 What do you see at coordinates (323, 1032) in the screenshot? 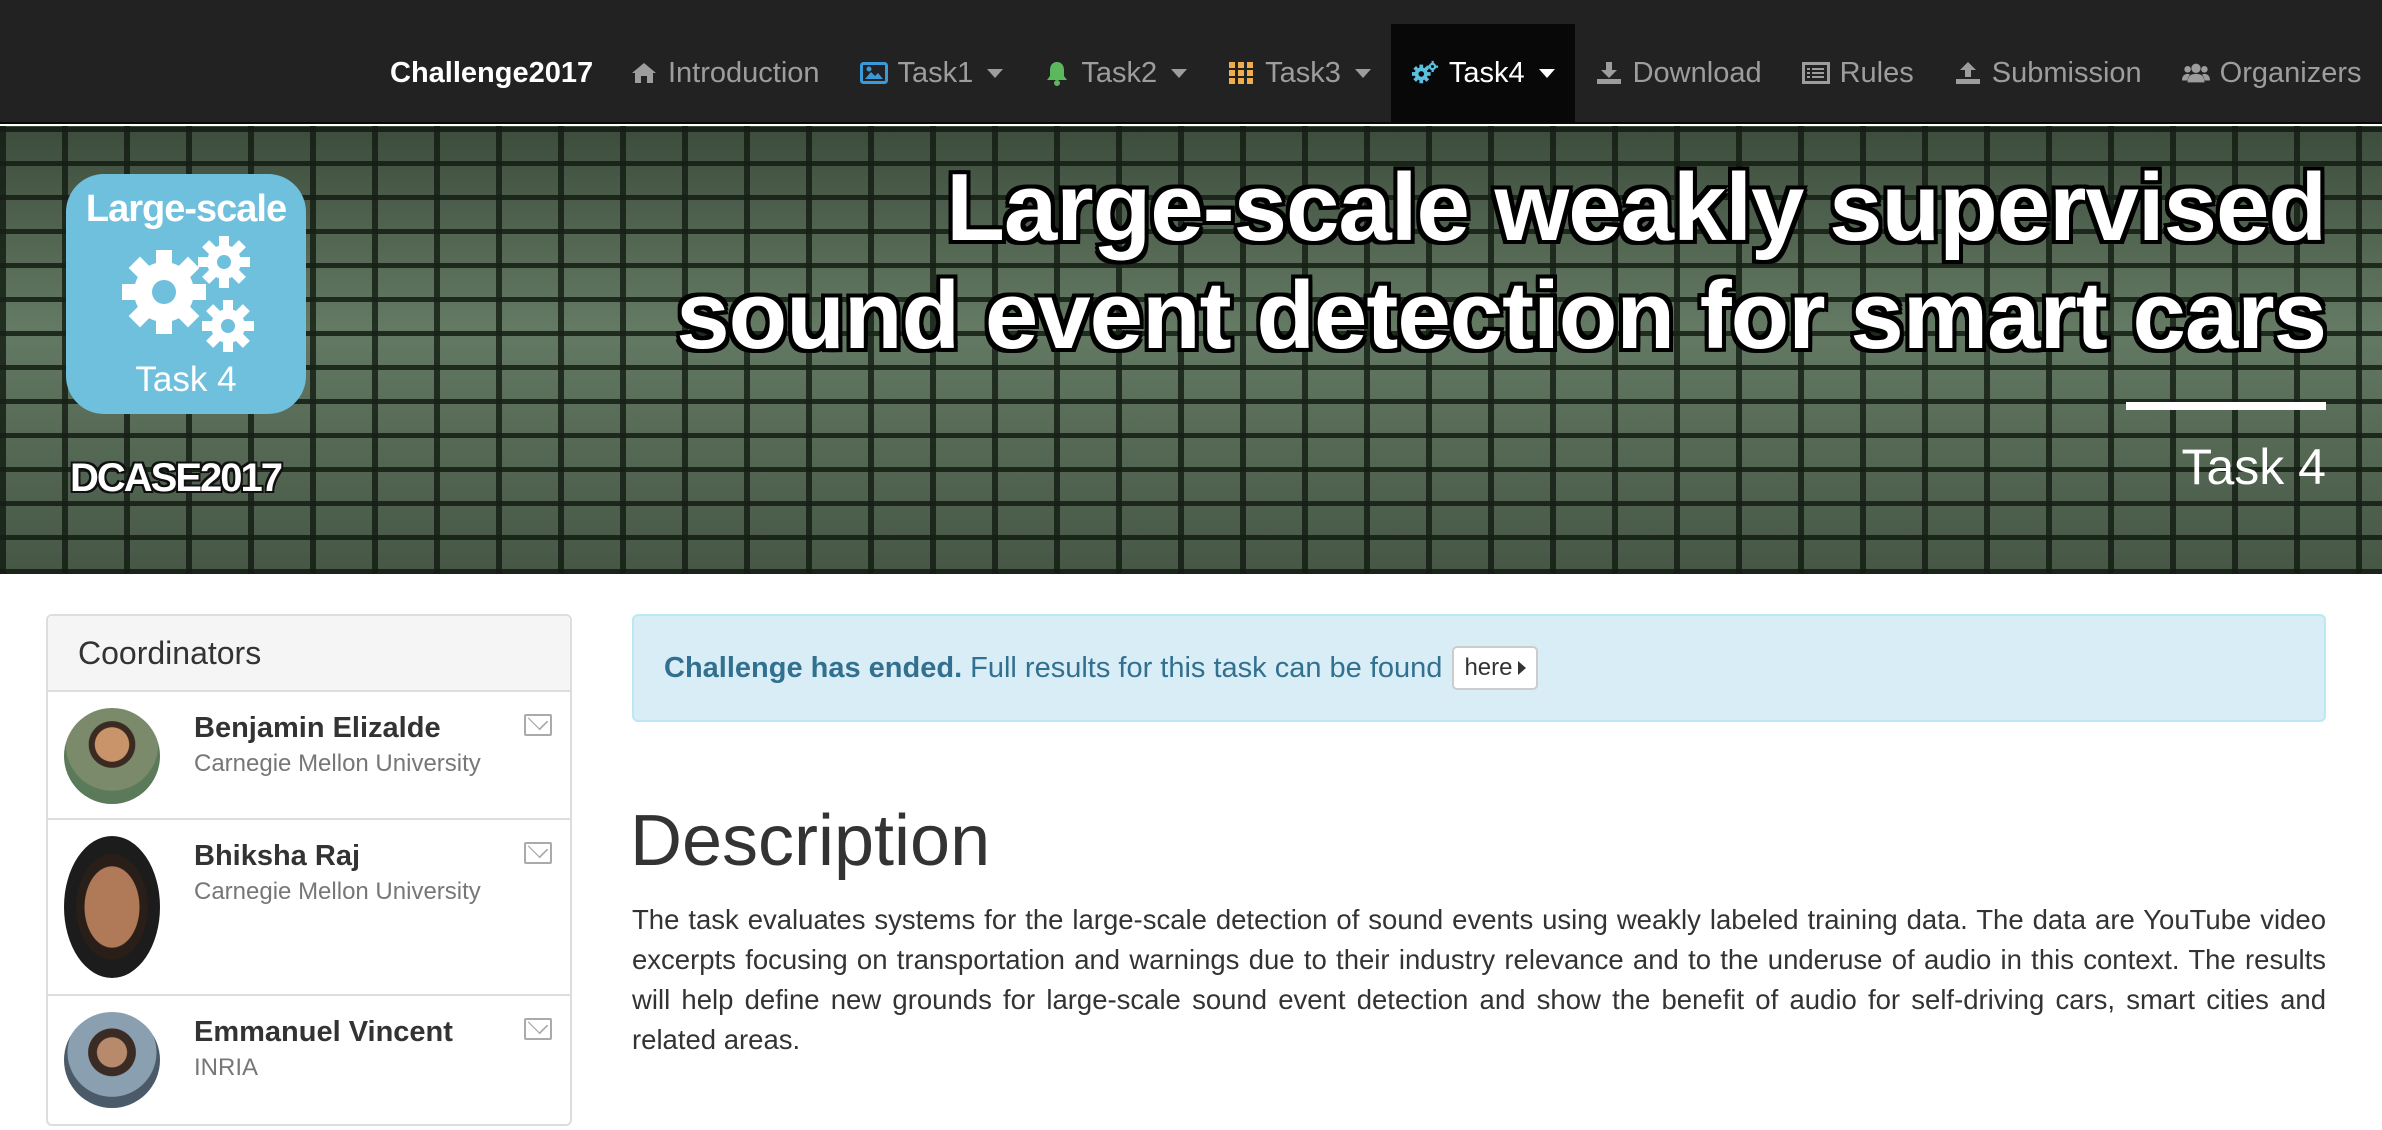
I see `coordinator-name: Emmanuel Vincent` at bounding box center [323, 1032].